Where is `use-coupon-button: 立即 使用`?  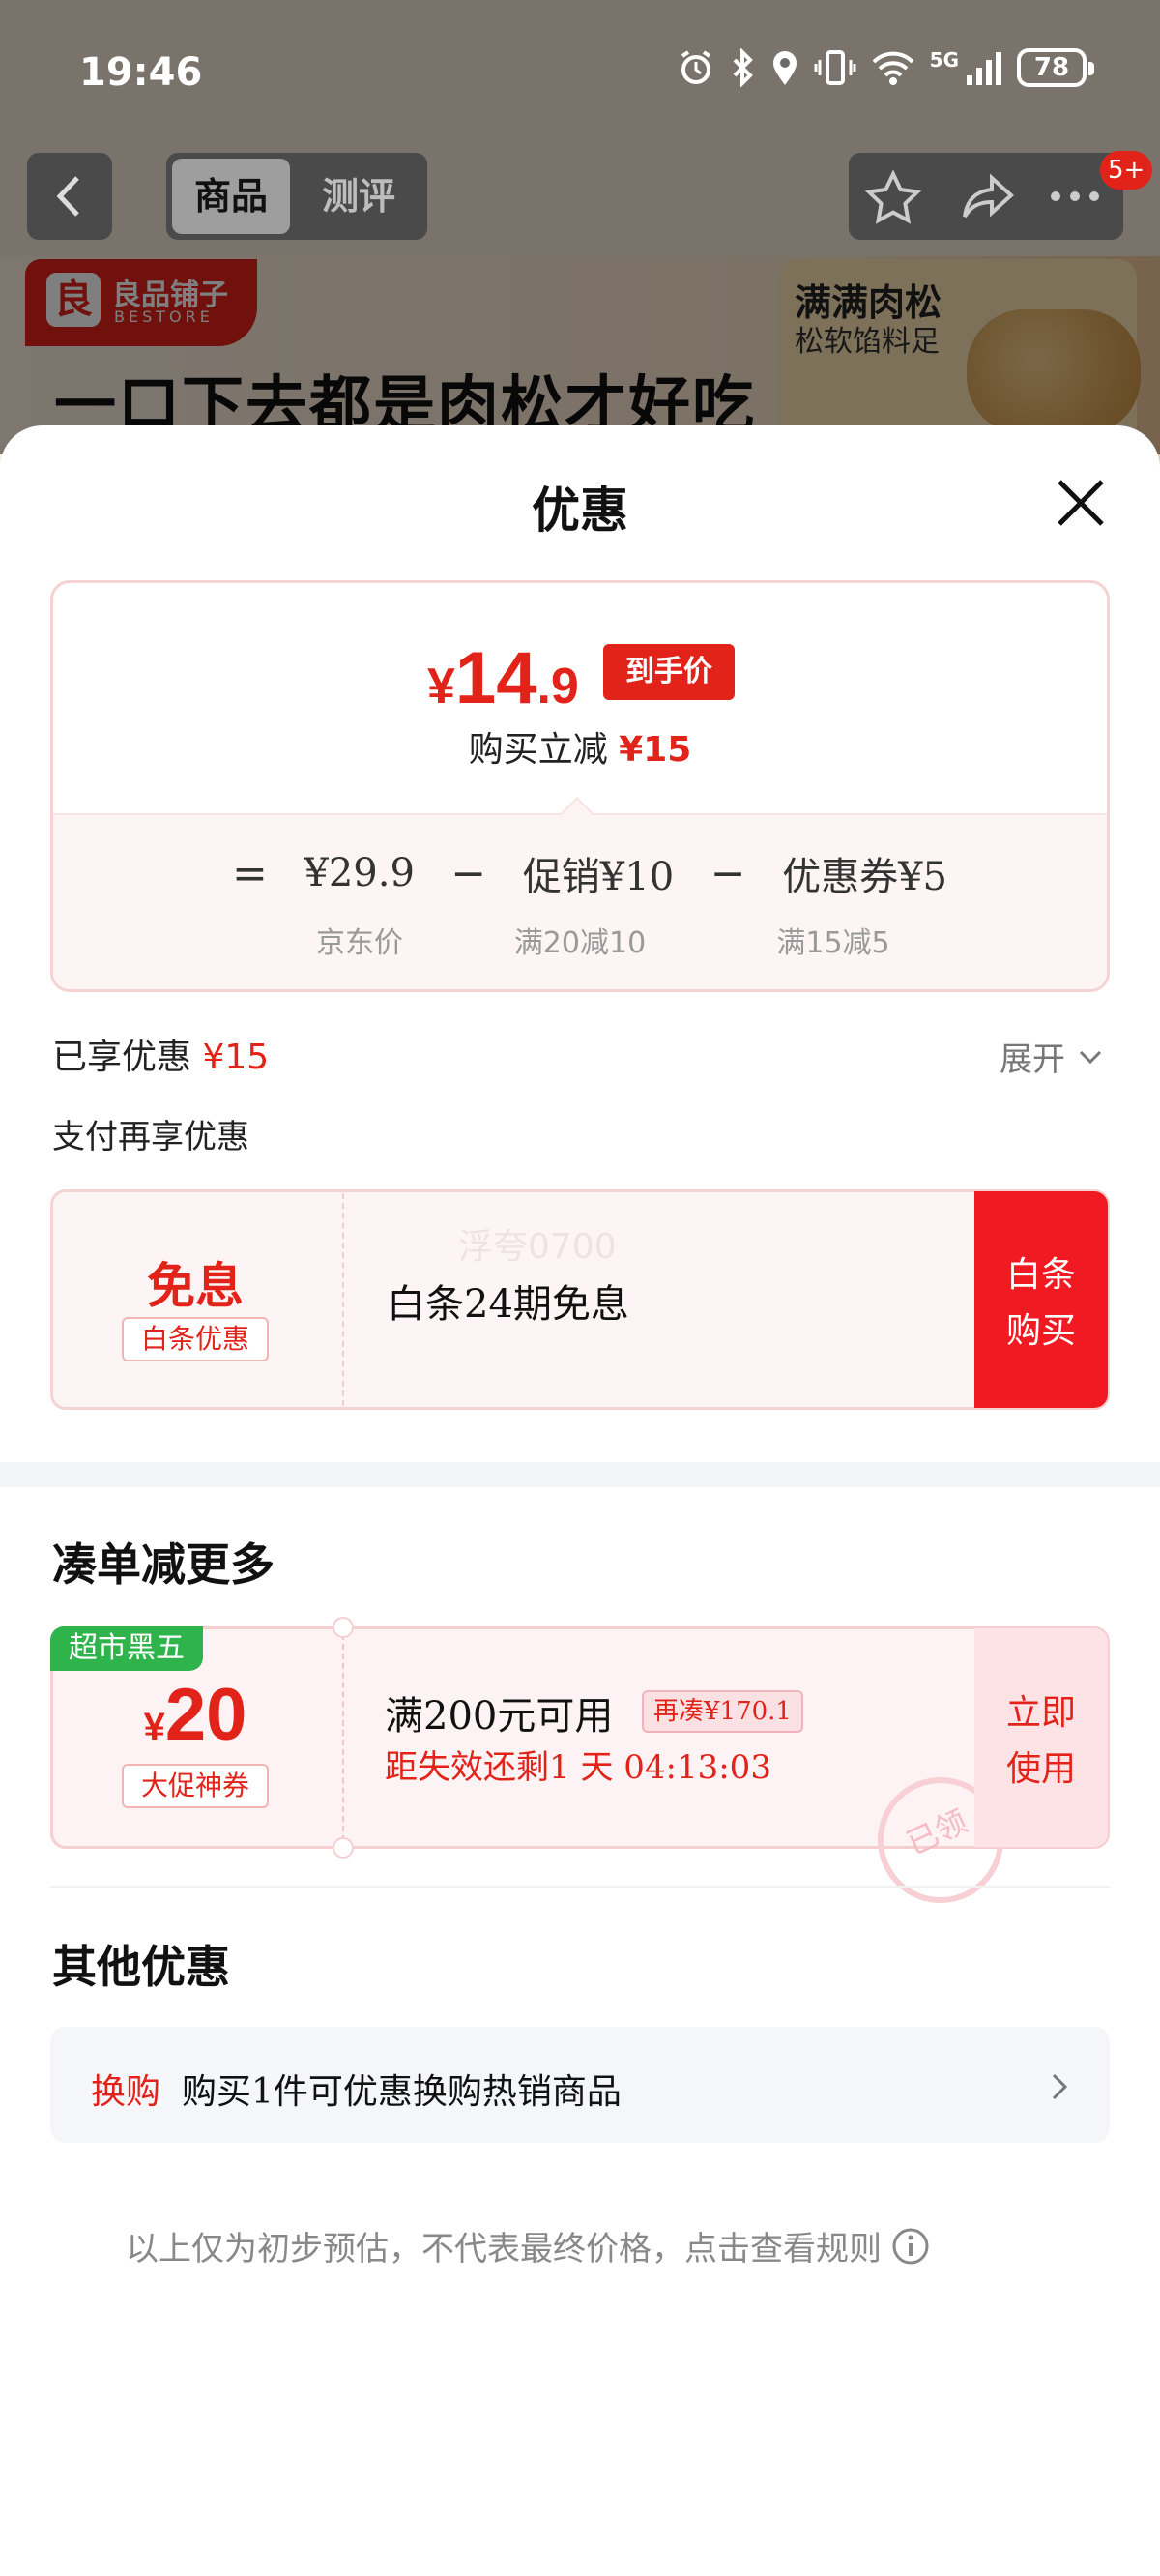 use-coupon-button: 立即 使用 is located at coordinates (1041, 1737).